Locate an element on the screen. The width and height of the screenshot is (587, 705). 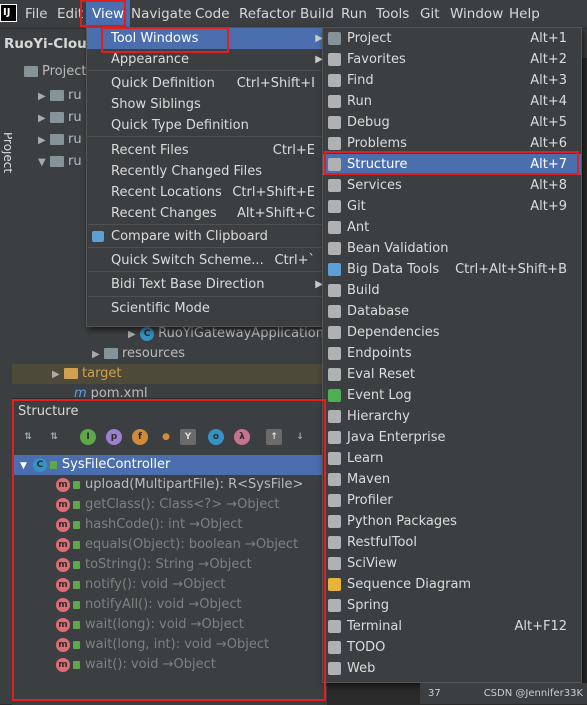
menu-refactor: Refactor is located at coordinates (267, 14).